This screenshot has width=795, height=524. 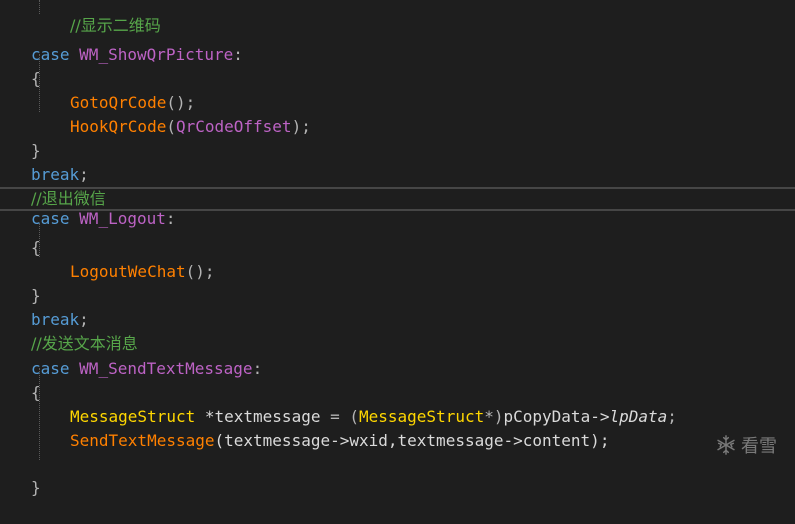 I want to click on code-line-current: case WM_Logout:, so click(x=397, y=207).